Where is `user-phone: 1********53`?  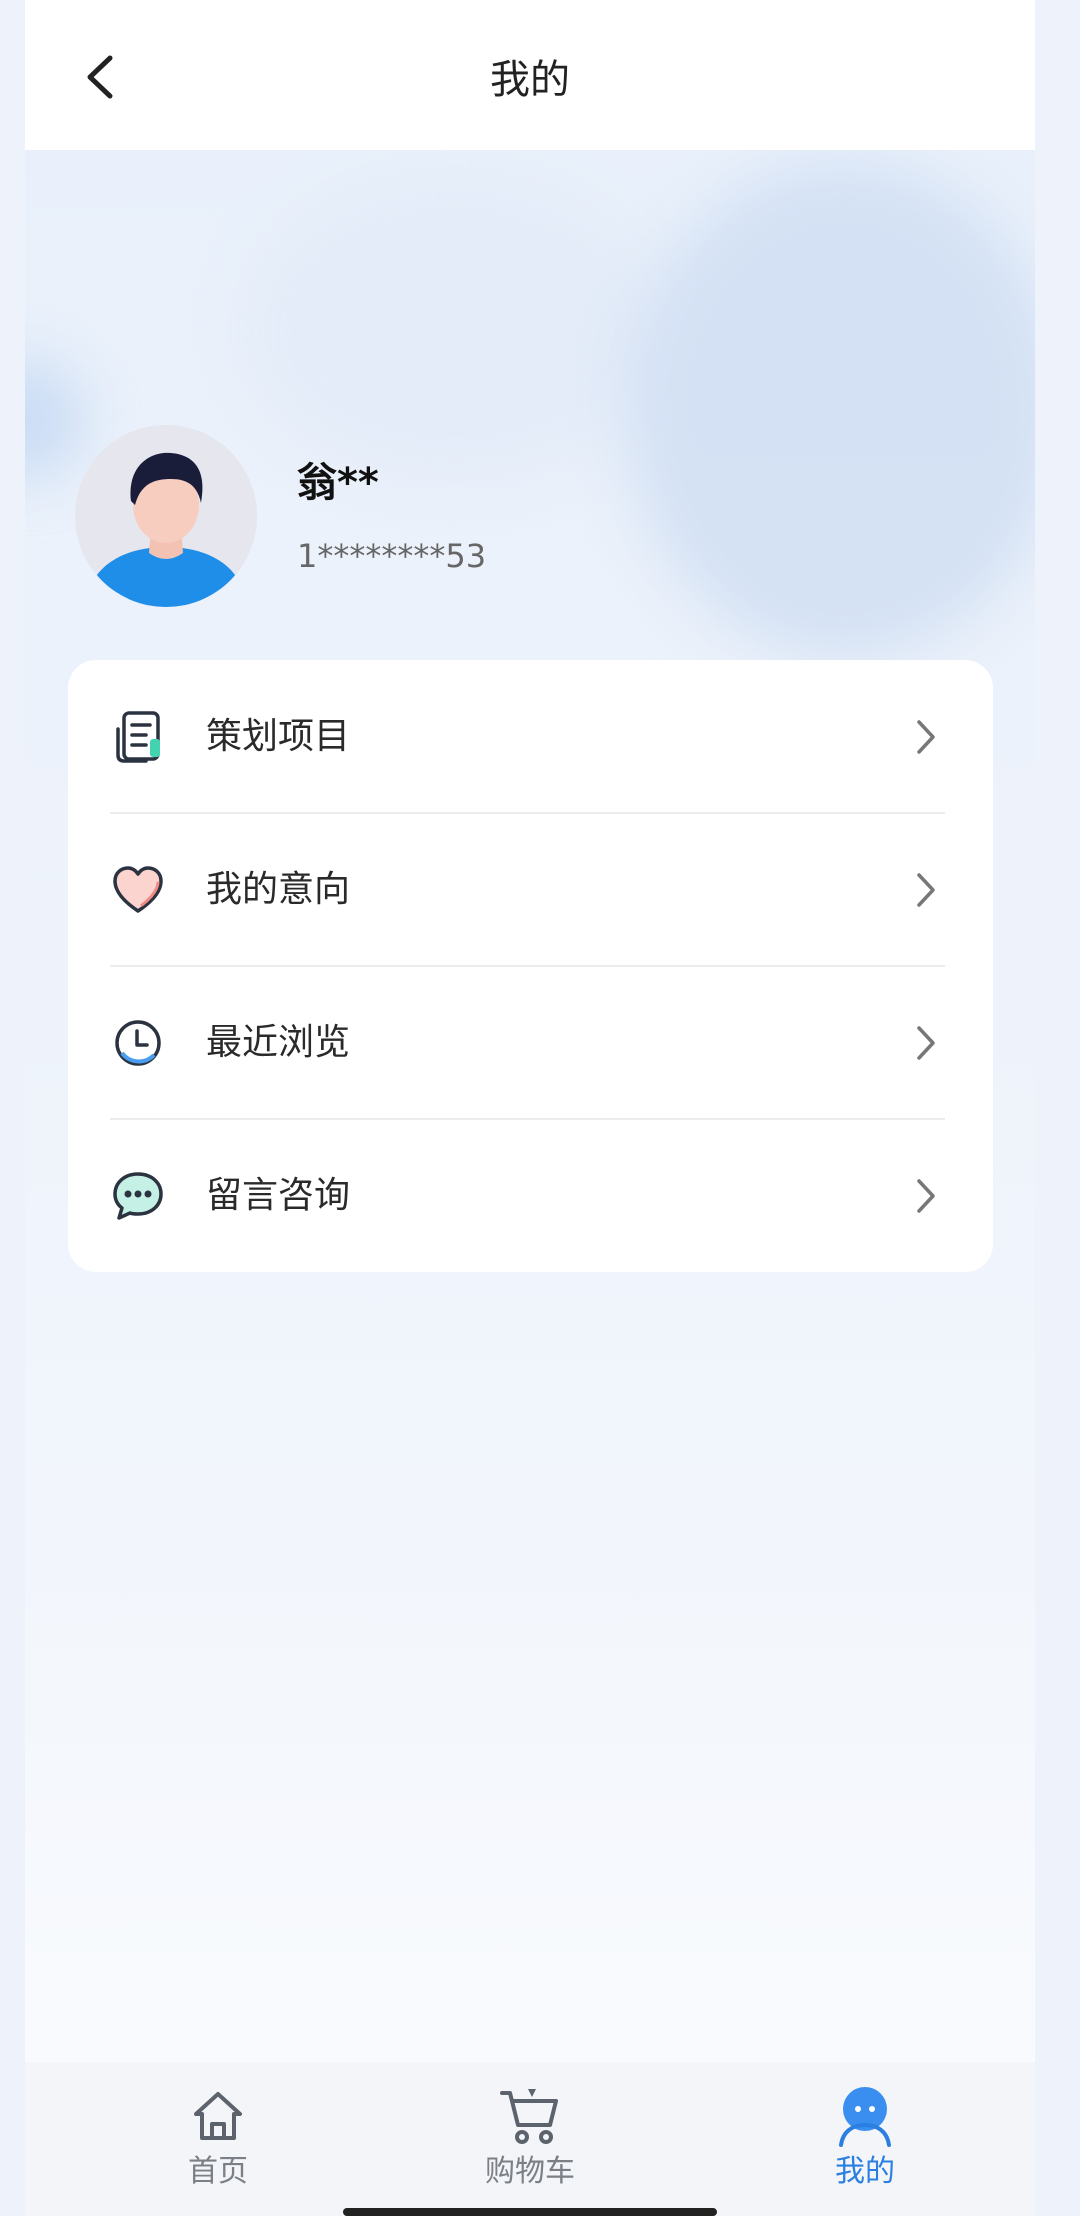 user-phone: 1********53 is located at coordinates (392, 556).